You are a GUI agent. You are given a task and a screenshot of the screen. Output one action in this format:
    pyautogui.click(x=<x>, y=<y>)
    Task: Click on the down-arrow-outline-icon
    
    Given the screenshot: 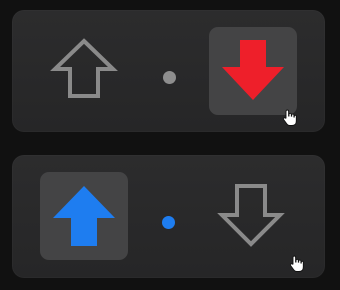 What is the action you would take?
    pyautogui.click(x=251, y=215)
    